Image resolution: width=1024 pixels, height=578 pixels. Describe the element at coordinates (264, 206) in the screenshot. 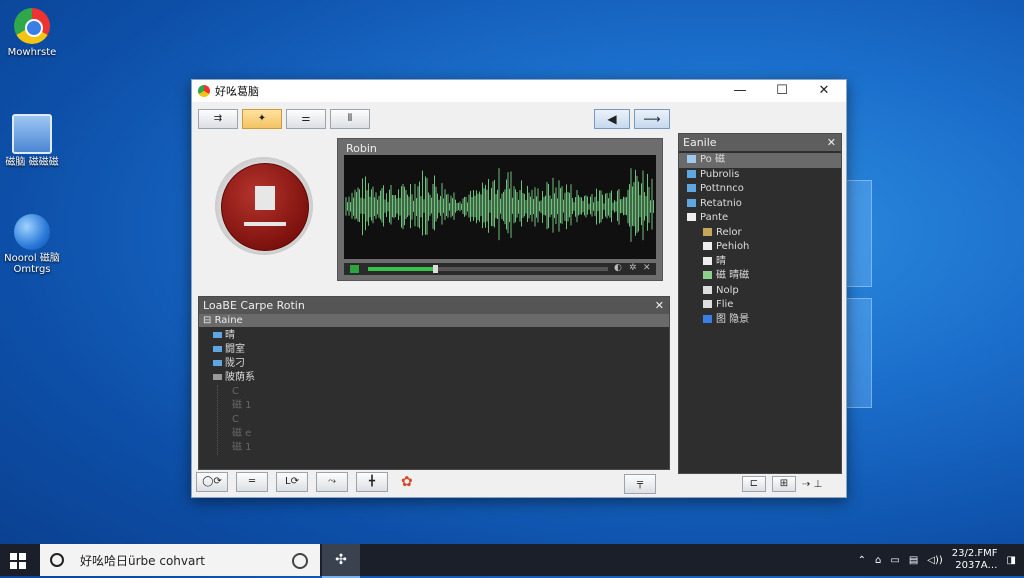

I see `record-button` at that location.